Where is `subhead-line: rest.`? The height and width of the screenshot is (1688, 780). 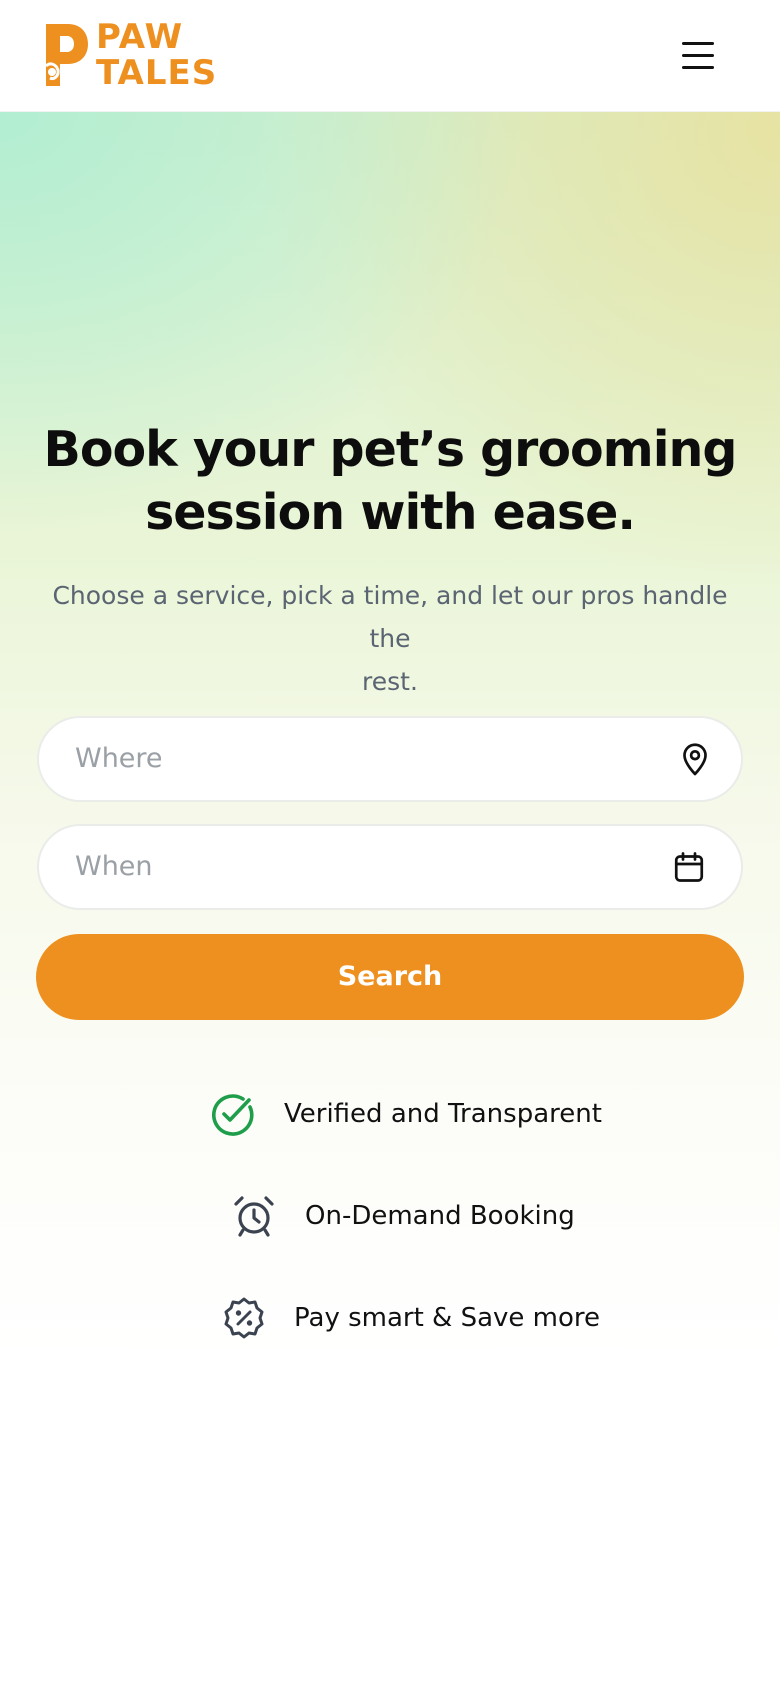 subhead-line: rest. is located at coordinates (390, 681).